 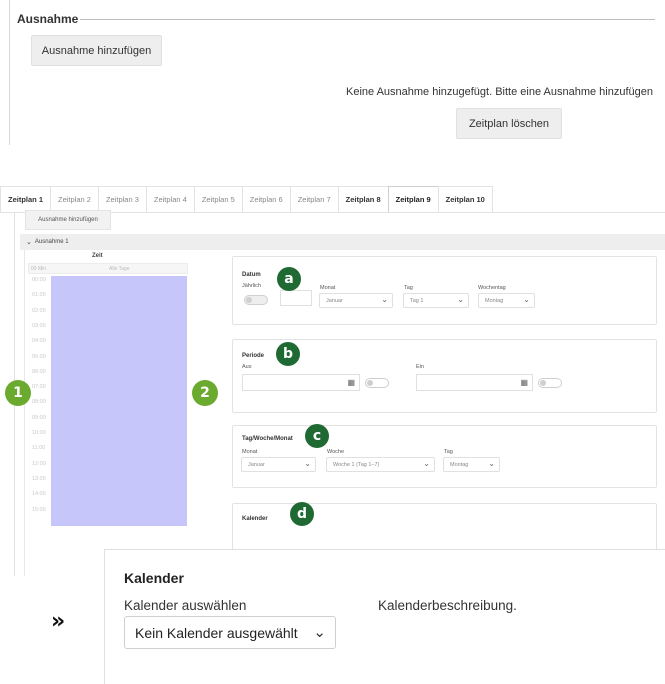 I want to click on tab-schedule-3: Zeitplan 3, so click(x=122, y=199).